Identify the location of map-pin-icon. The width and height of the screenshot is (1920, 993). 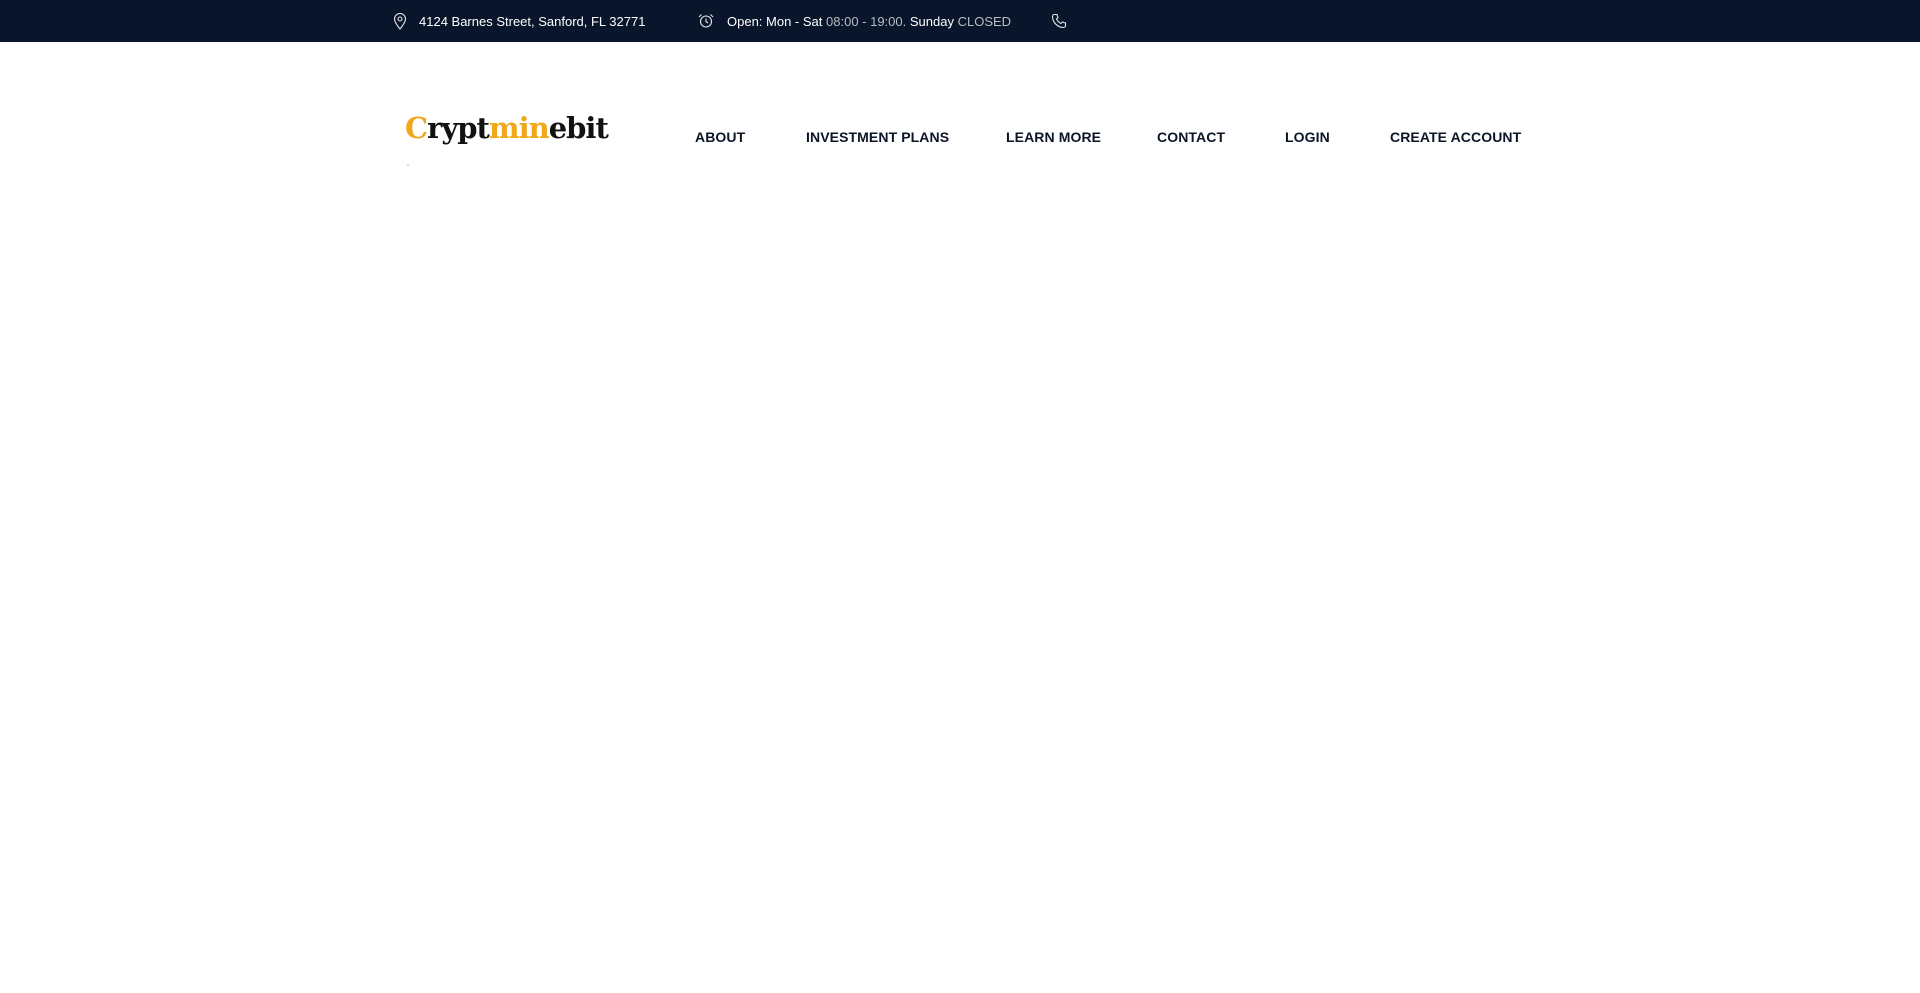
(400, 21).